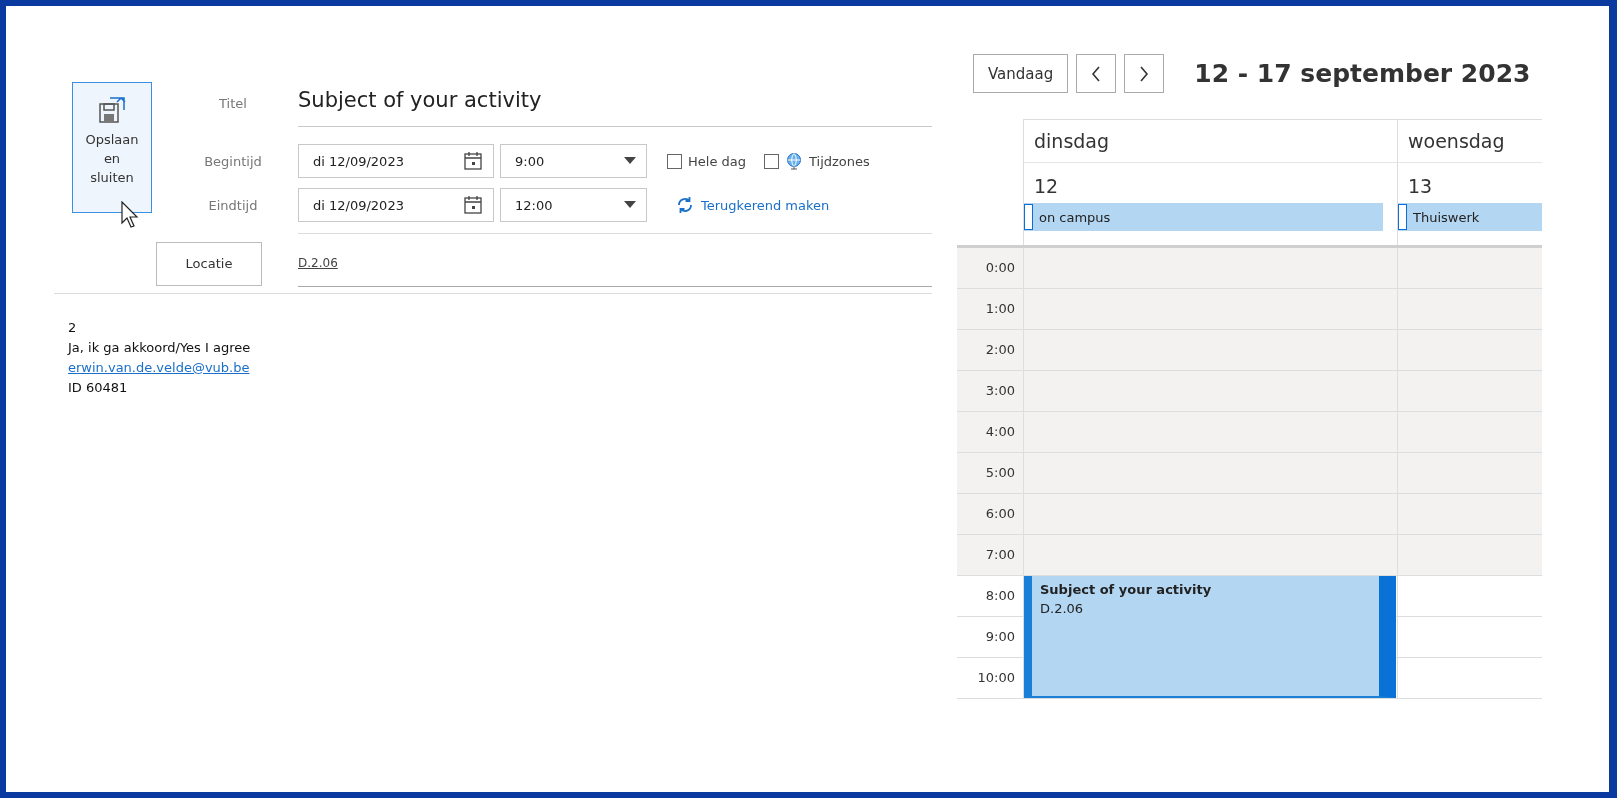  Describe the element at coordinates (615, 103) in the screenshot. I see `title-field: Subject of your activity` at that location.